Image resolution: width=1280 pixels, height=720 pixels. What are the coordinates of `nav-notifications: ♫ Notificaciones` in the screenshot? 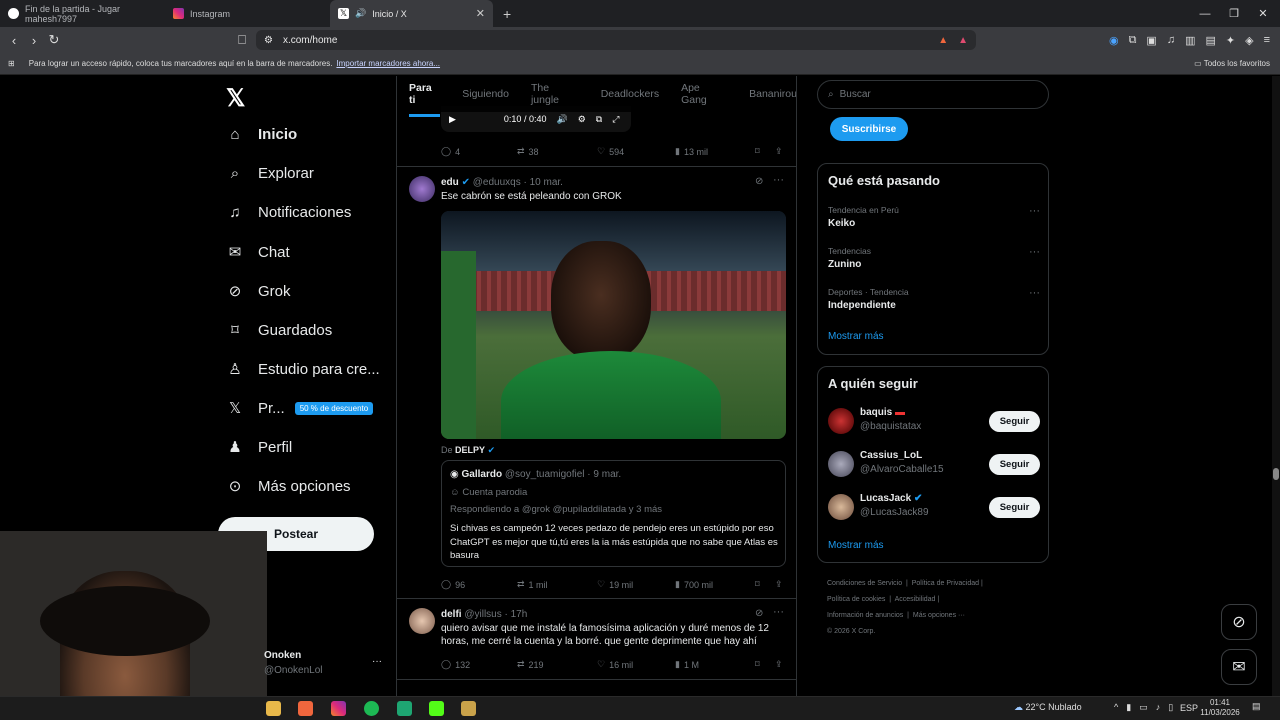 It's located at (288, 212).